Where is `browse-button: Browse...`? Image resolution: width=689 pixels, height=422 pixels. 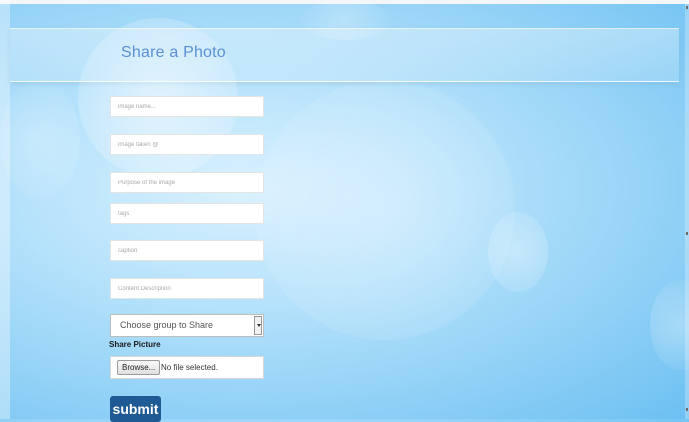
browse-button: Browse... is located at coordinates (139, 367).